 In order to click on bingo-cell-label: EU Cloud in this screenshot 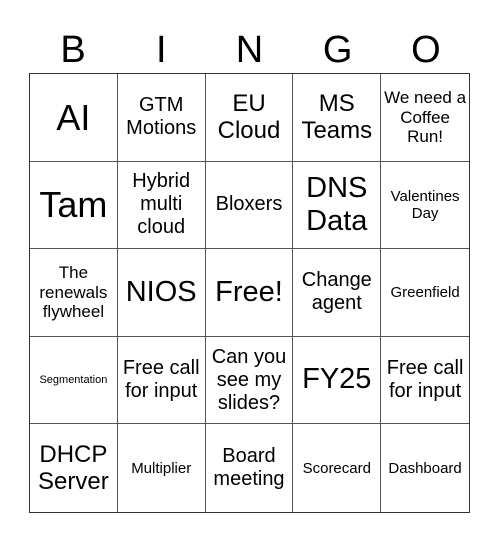, I will do `click(249, 117)`.